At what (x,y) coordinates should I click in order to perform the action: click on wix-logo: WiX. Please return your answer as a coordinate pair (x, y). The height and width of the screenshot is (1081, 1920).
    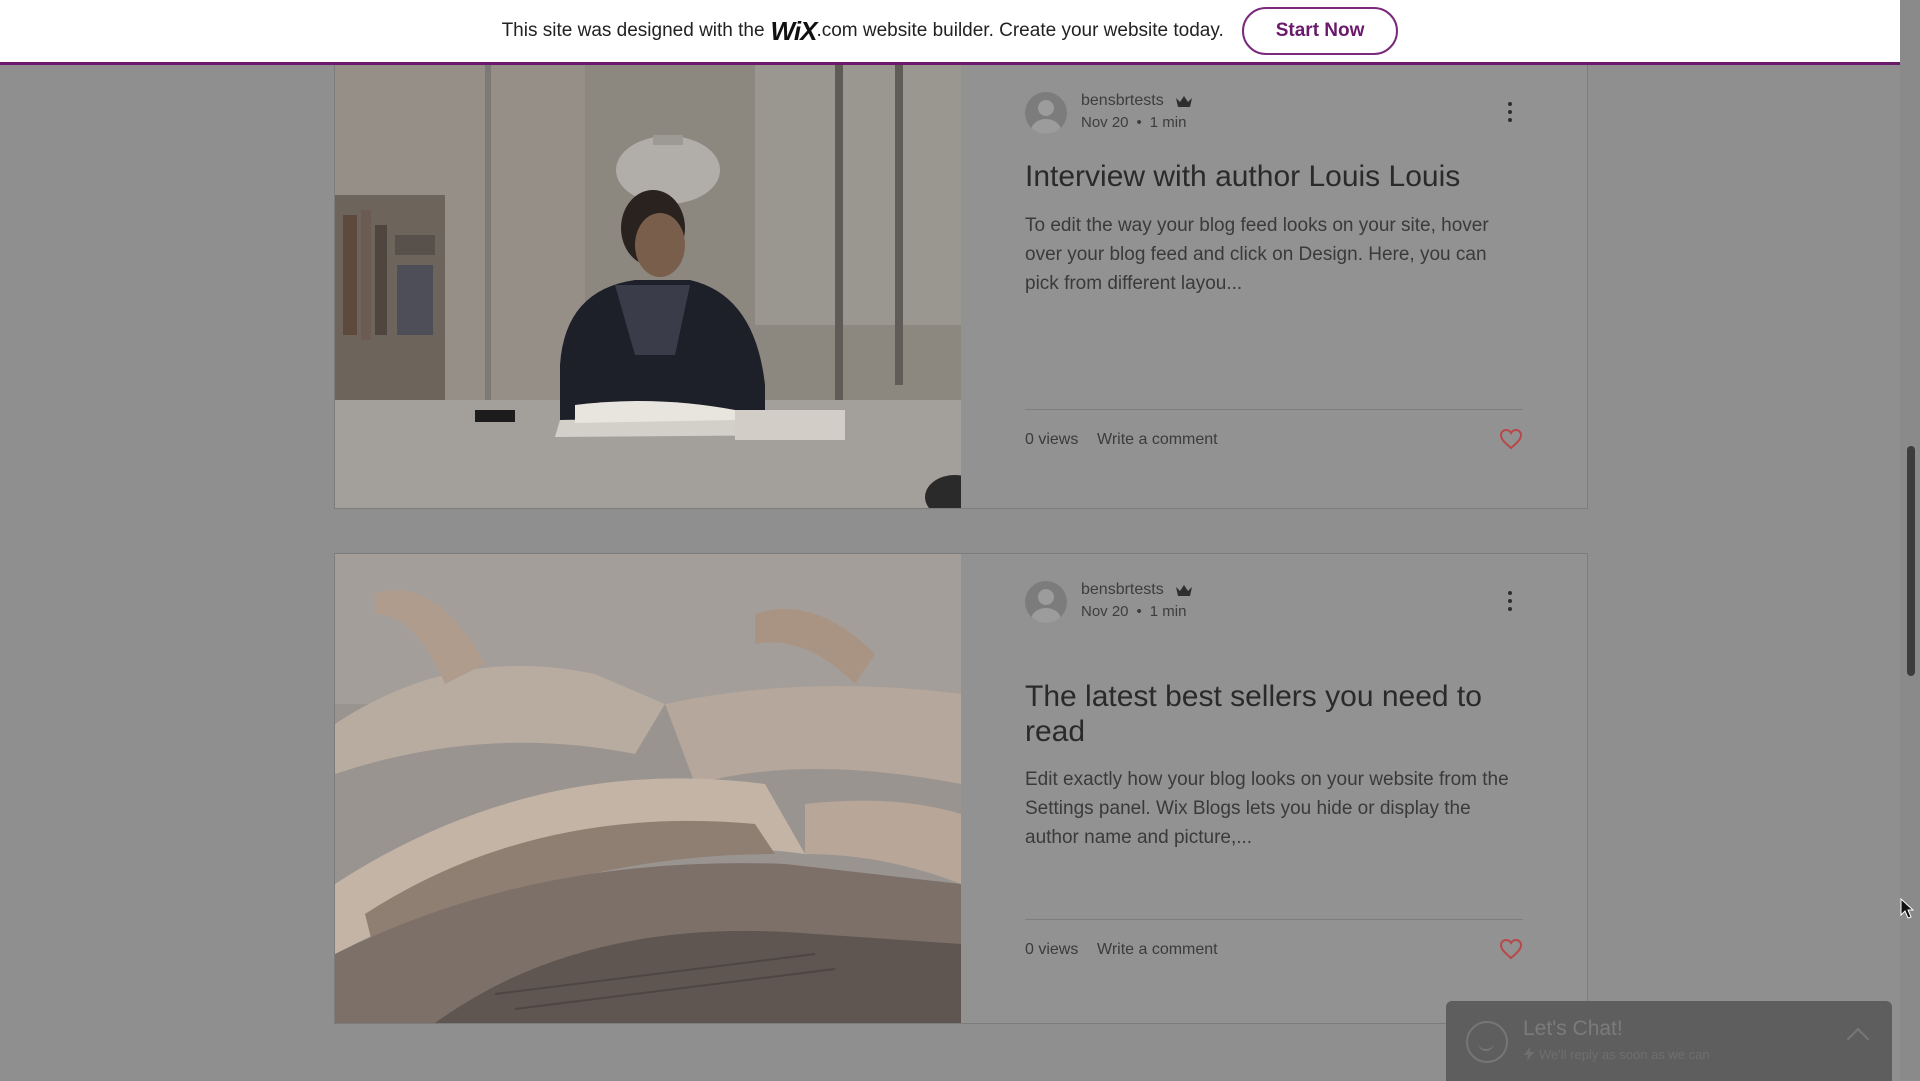
    Looking at the image, I should click on (794, 30).